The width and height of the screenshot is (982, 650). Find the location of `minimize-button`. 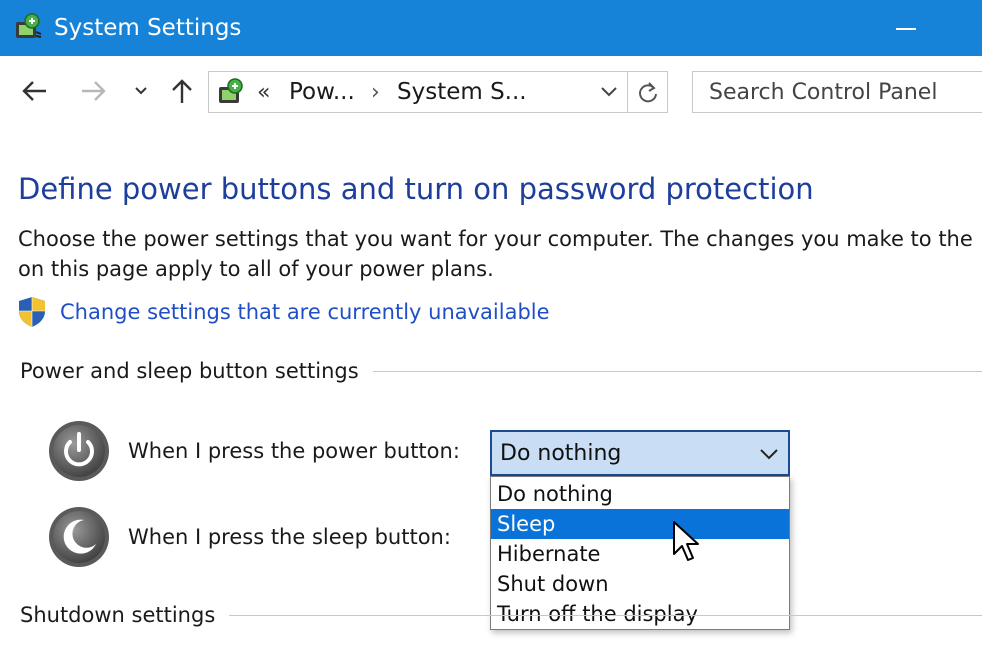

minimize-button is located at coordinates (906, 28).